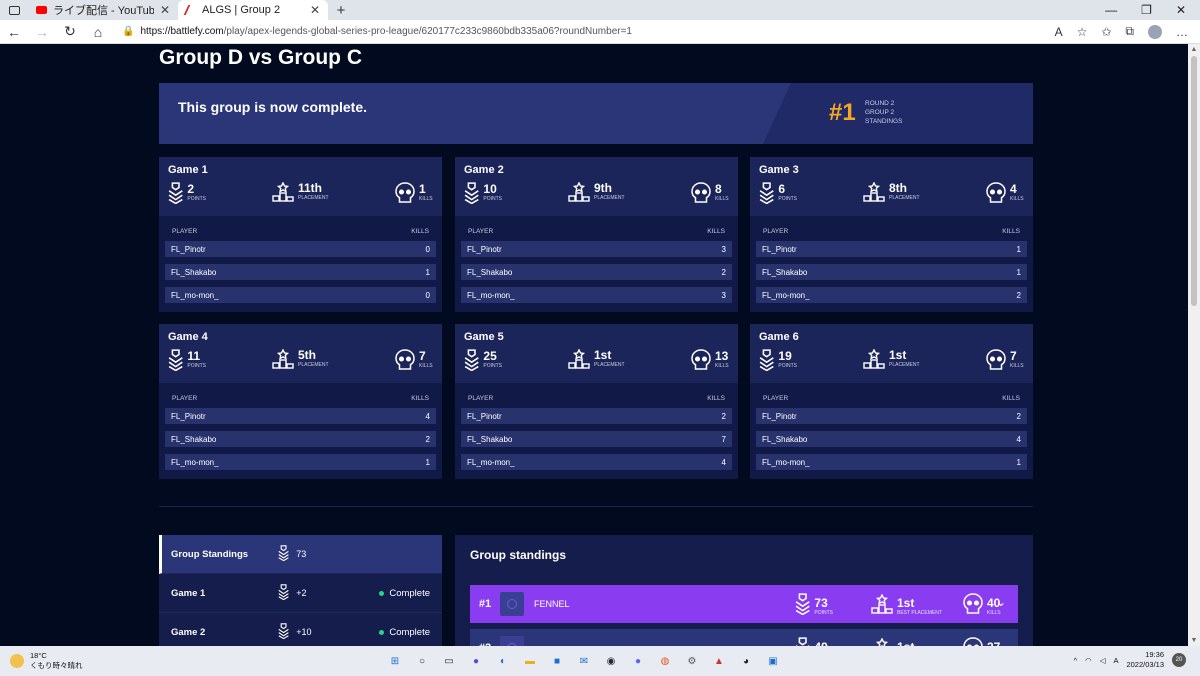 The width and height of the screenshot is (1200, 676). What do you see at coordinates (1179, 660) in the screenshot?
I see `notification-badge: 20` at bounding box center [1179, 660].